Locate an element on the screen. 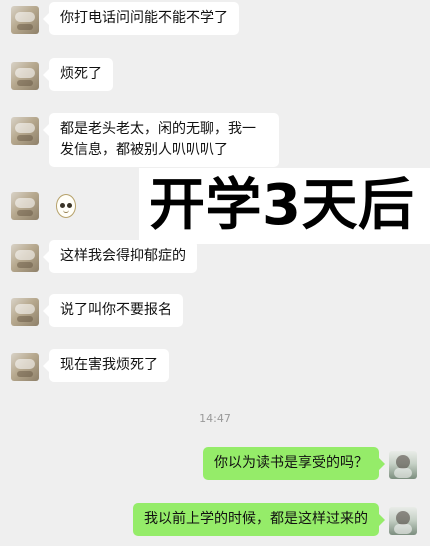  message-bubble: 都是老头老太，闲的无聊，我一发信息，都被别人叭叭叭了 is located at coordinates (161, 140).